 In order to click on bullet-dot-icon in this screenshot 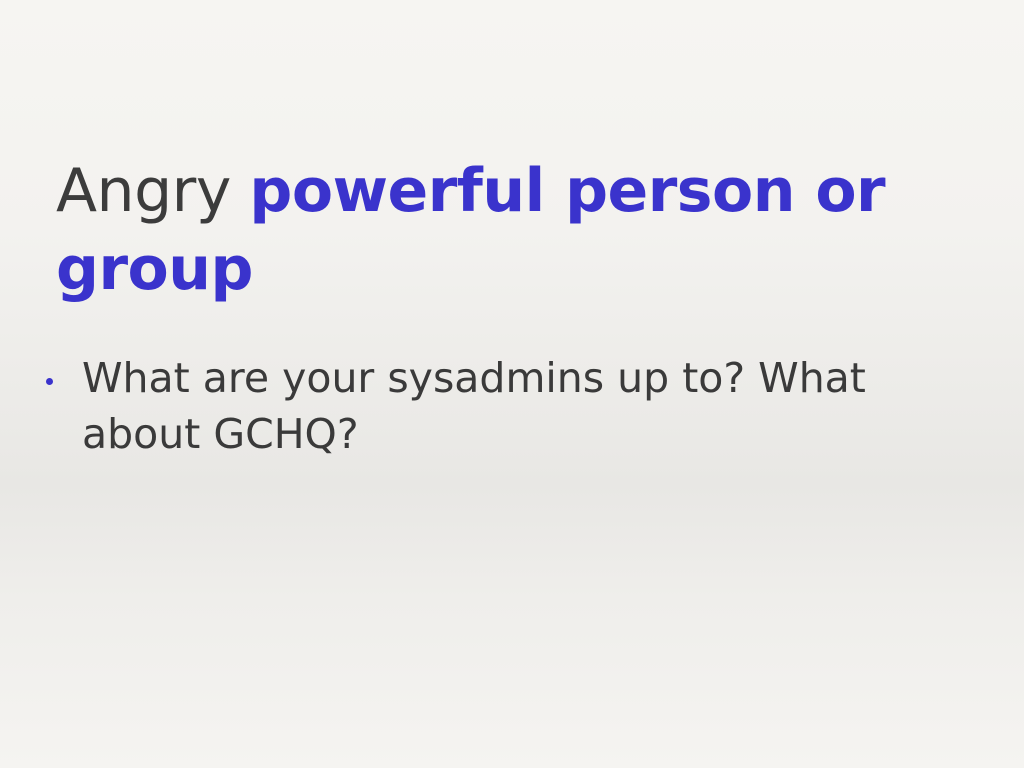, I will do `click(49, 381)`.